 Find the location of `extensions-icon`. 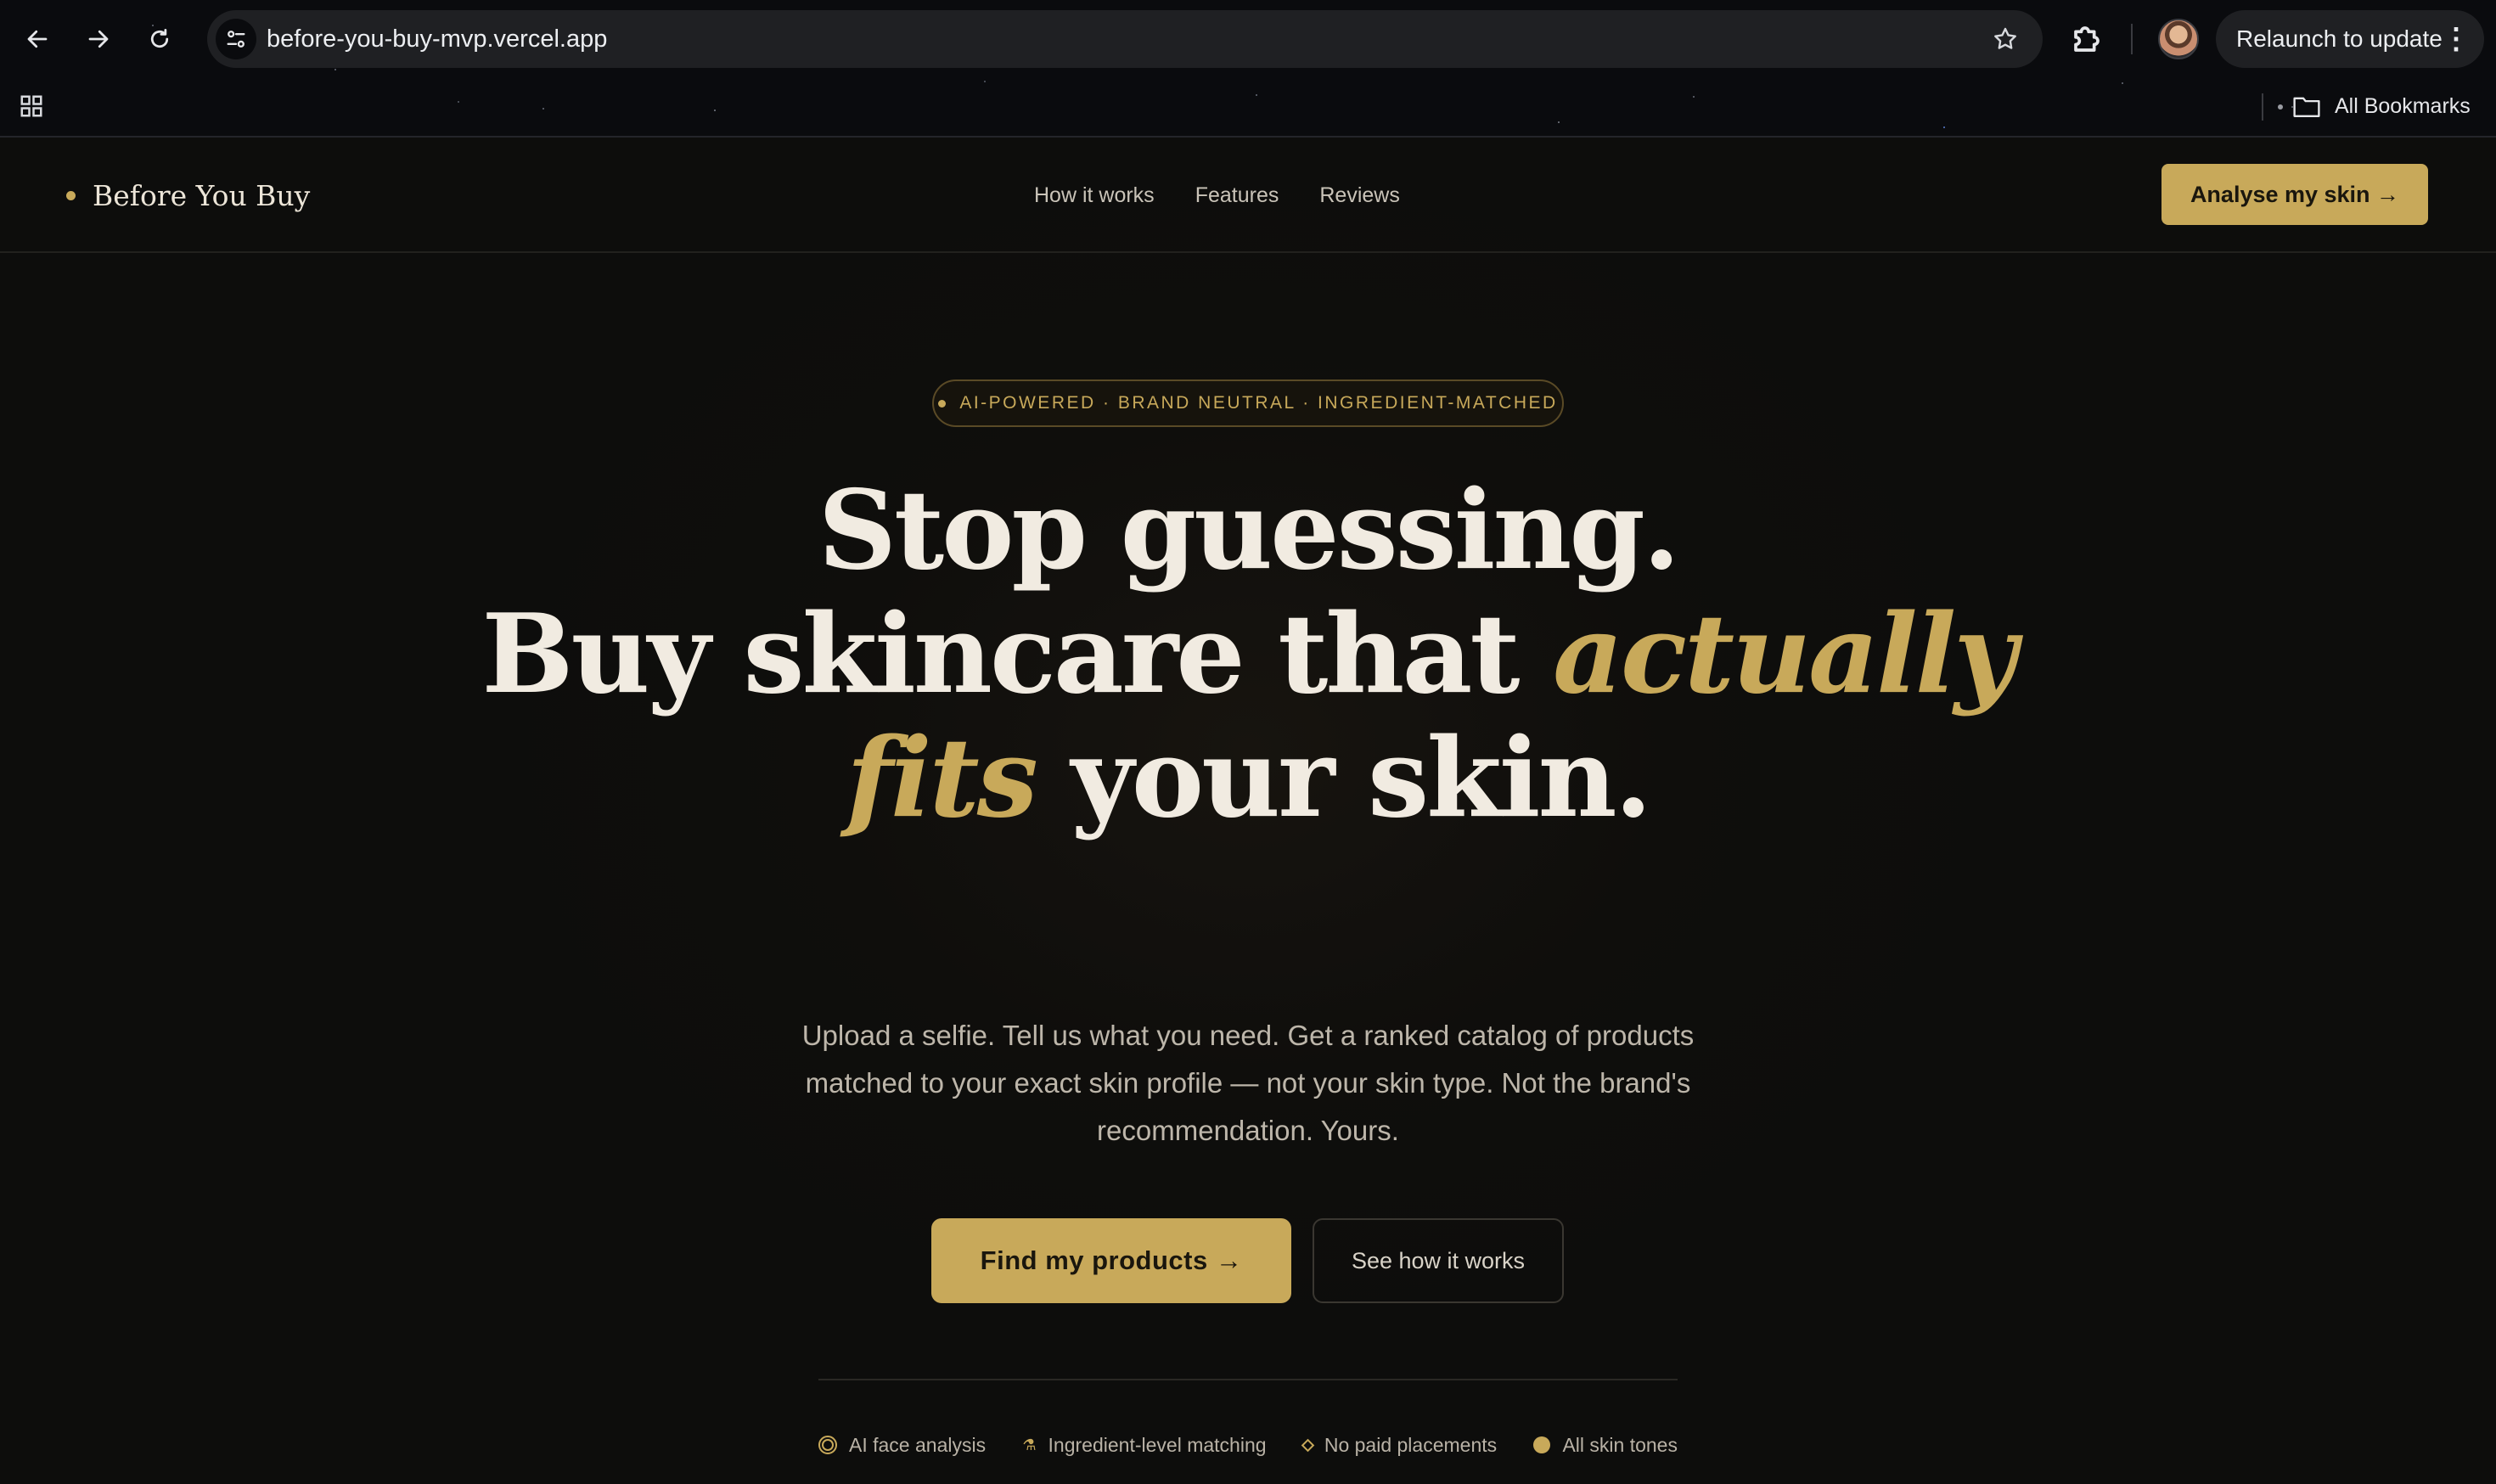

extensions-icon is located at coordinates (2087, 39).